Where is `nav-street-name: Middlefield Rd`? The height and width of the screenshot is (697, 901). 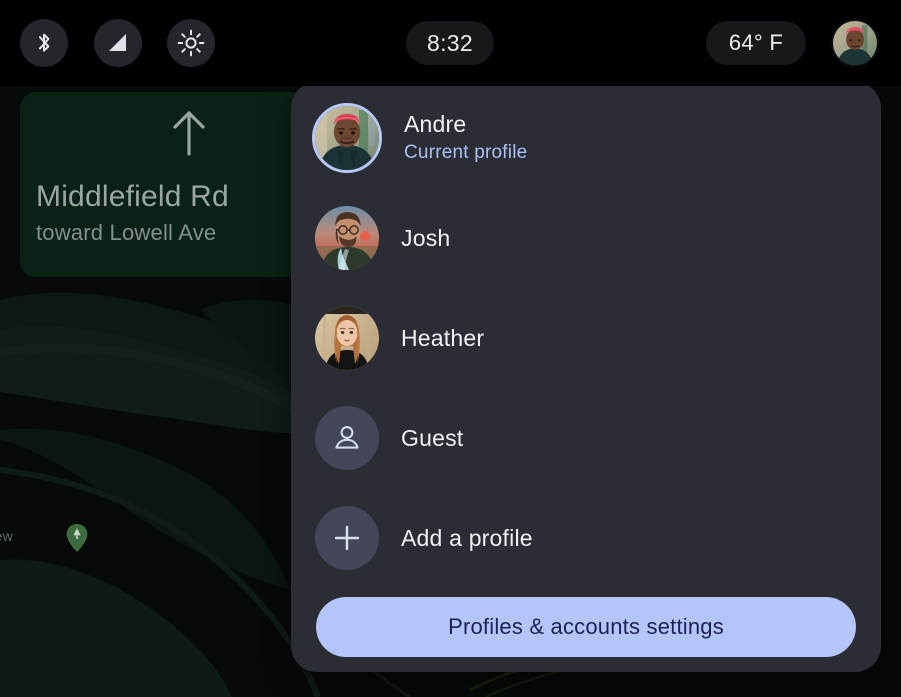
nav-street-name: Middlefield Rd is located at coordinates (132, 196).